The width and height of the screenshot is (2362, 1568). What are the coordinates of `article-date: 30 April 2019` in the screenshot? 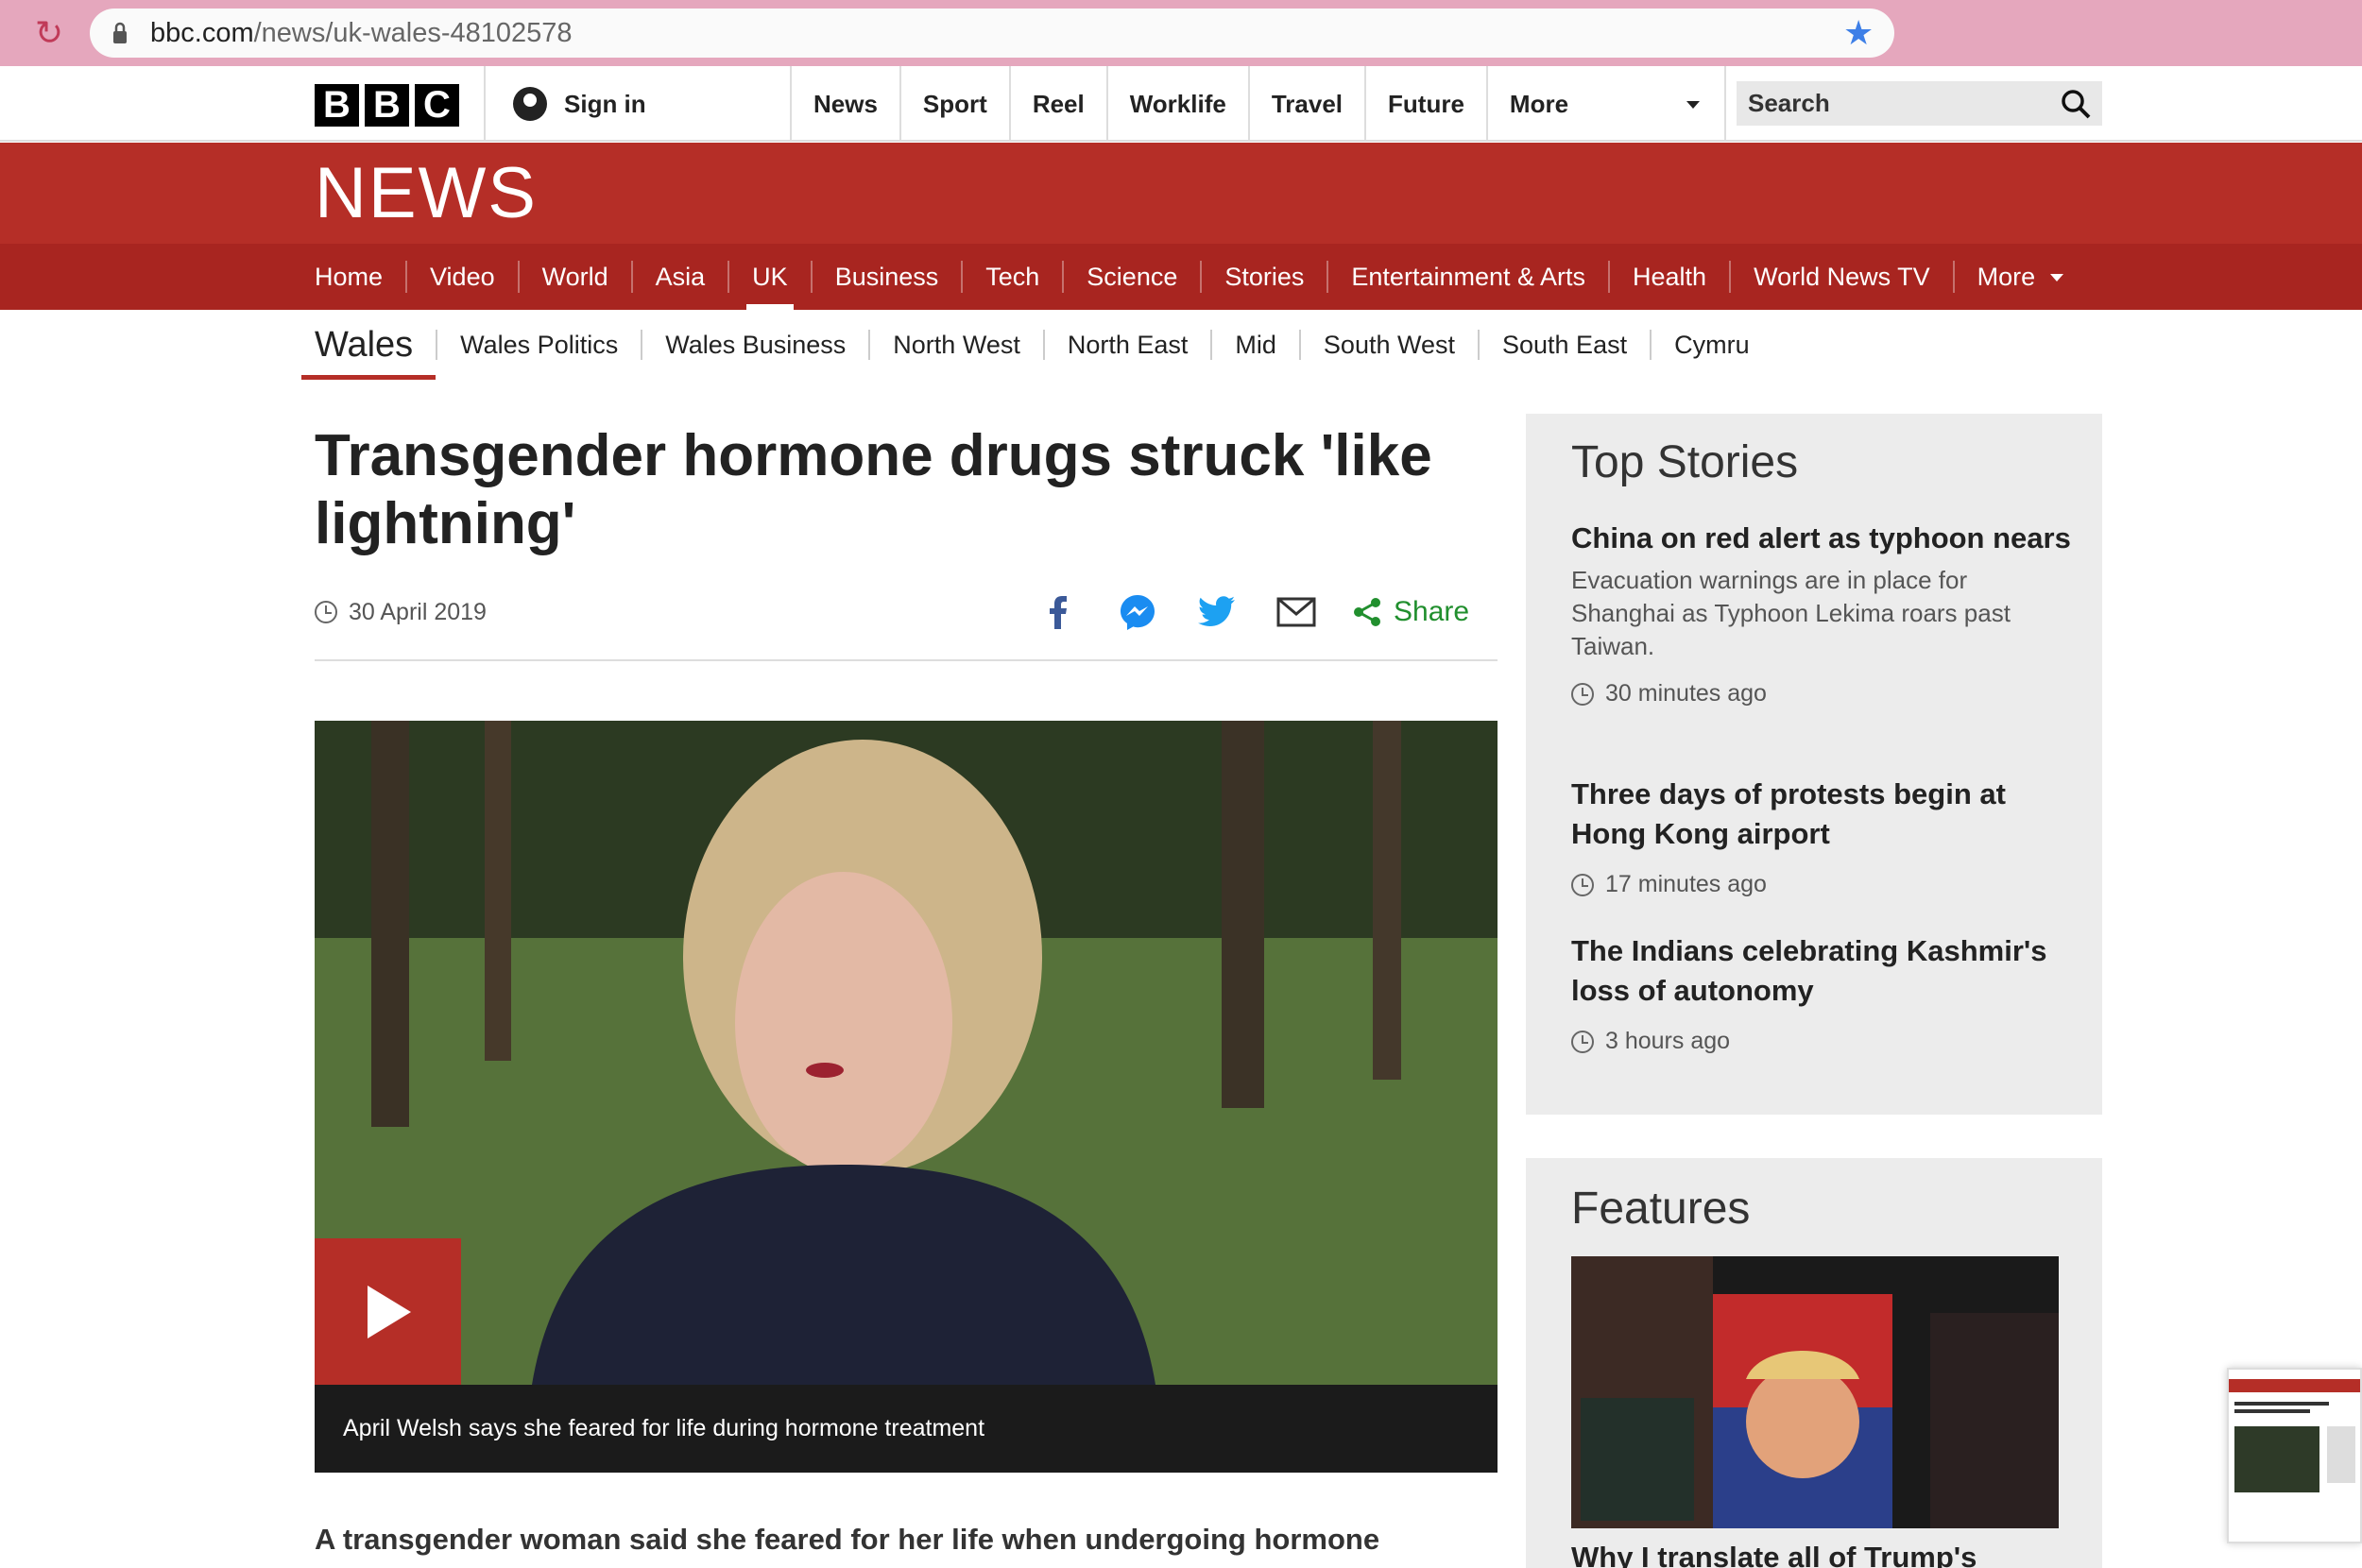 It's located at (401, 612).